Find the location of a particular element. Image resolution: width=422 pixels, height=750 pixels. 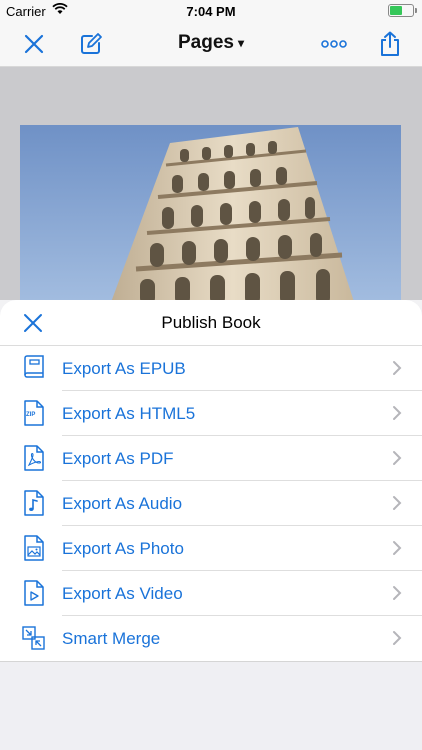

share-button is located at coordinates (390, 44).